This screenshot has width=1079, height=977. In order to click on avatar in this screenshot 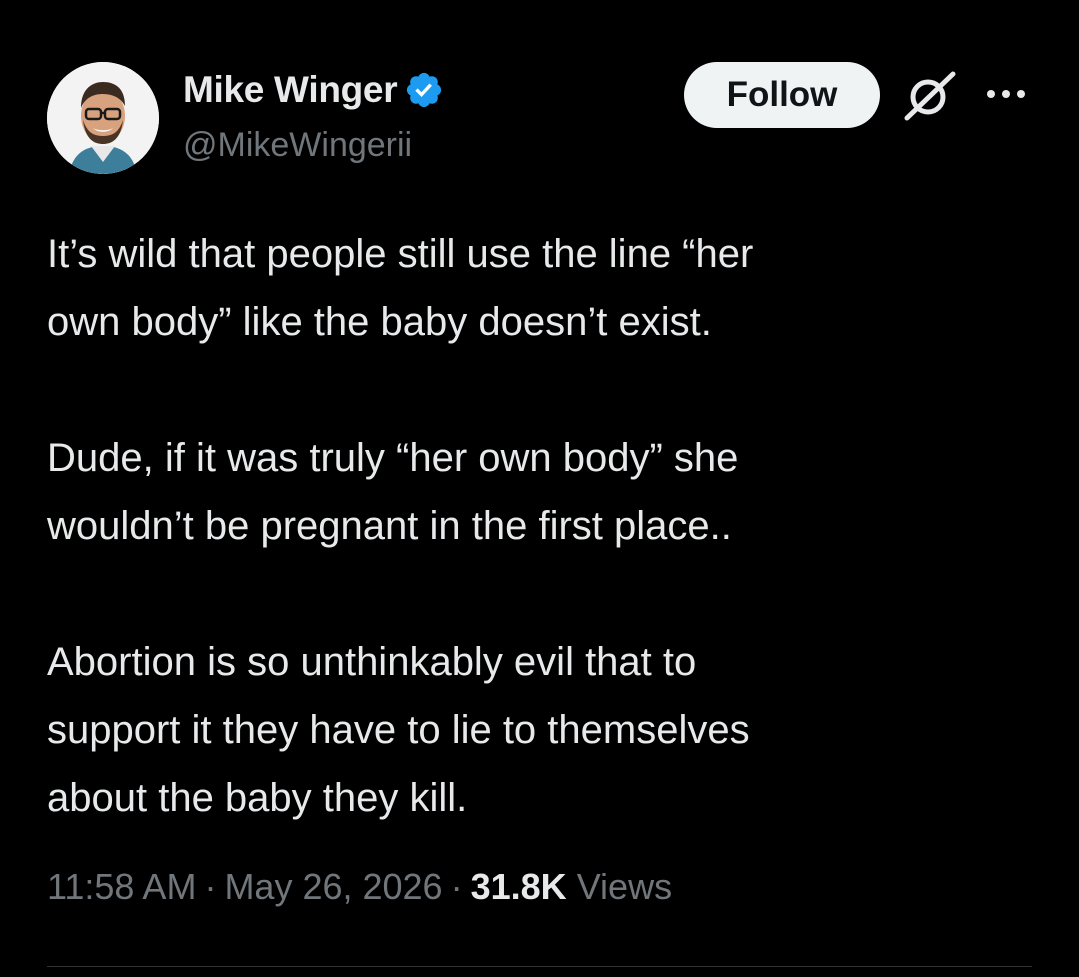, I will do `click(103, 118)`.